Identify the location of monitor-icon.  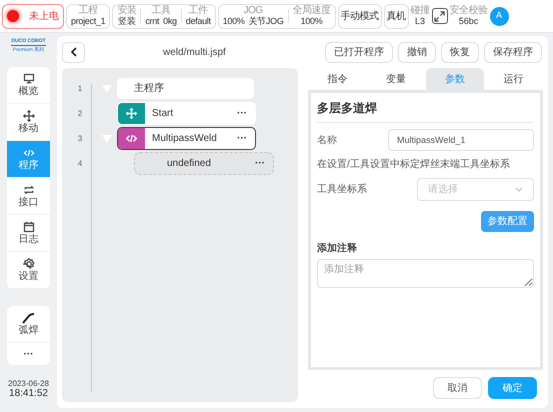
(28, 79).